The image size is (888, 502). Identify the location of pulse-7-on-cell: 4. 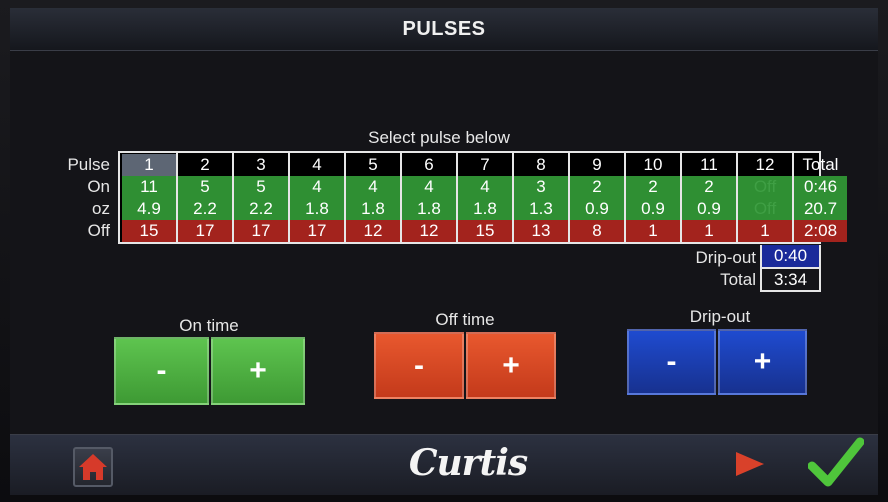
(485, 187).